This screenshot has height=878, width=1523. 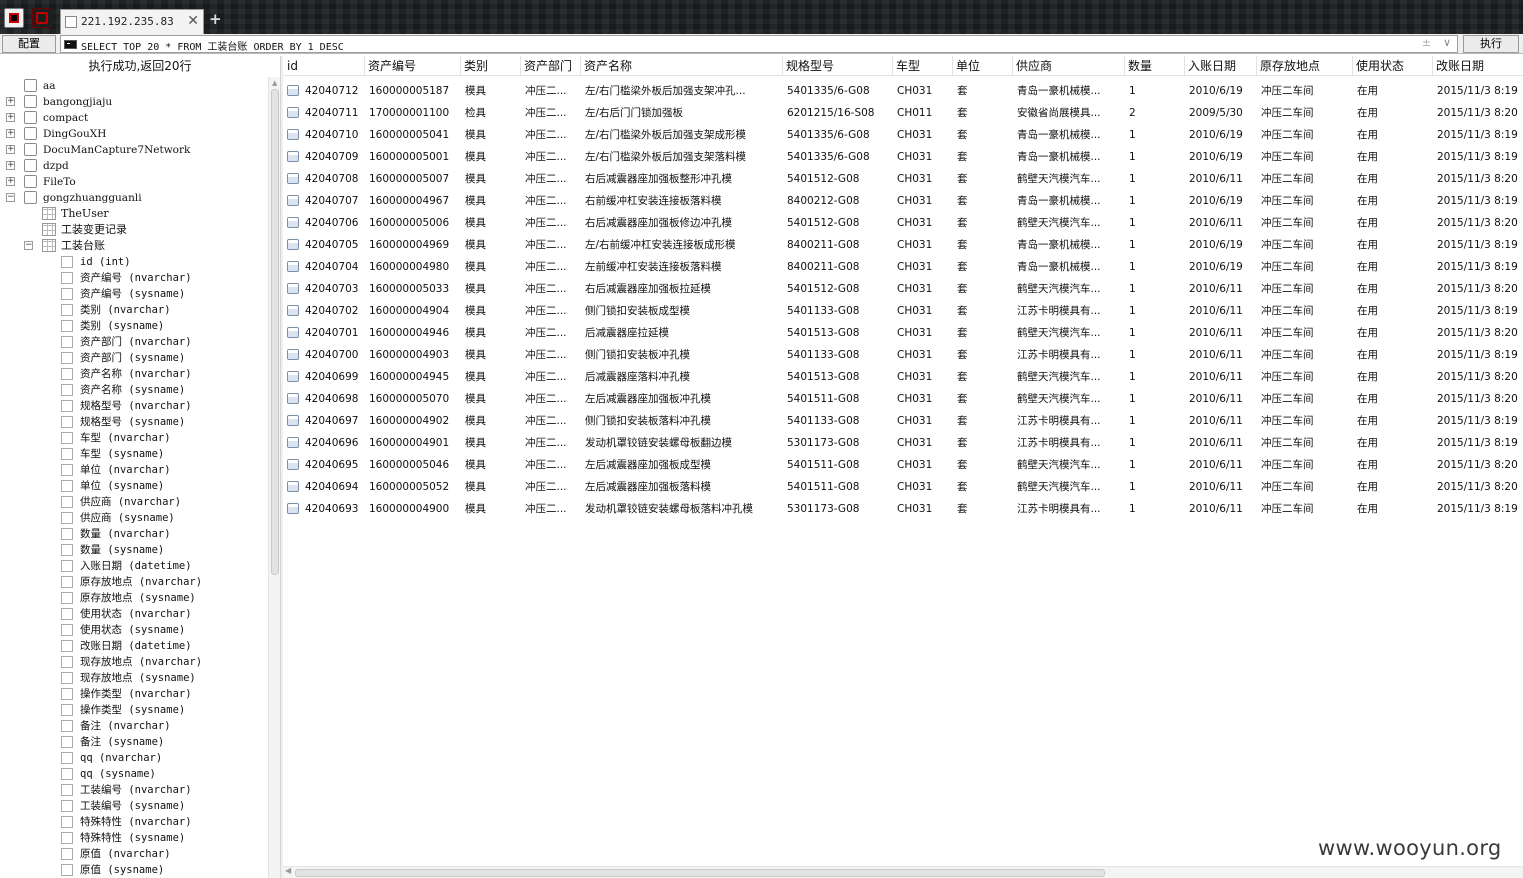 I want to click on chevron-down-icon: ∨, so click(x=1447, y=42).